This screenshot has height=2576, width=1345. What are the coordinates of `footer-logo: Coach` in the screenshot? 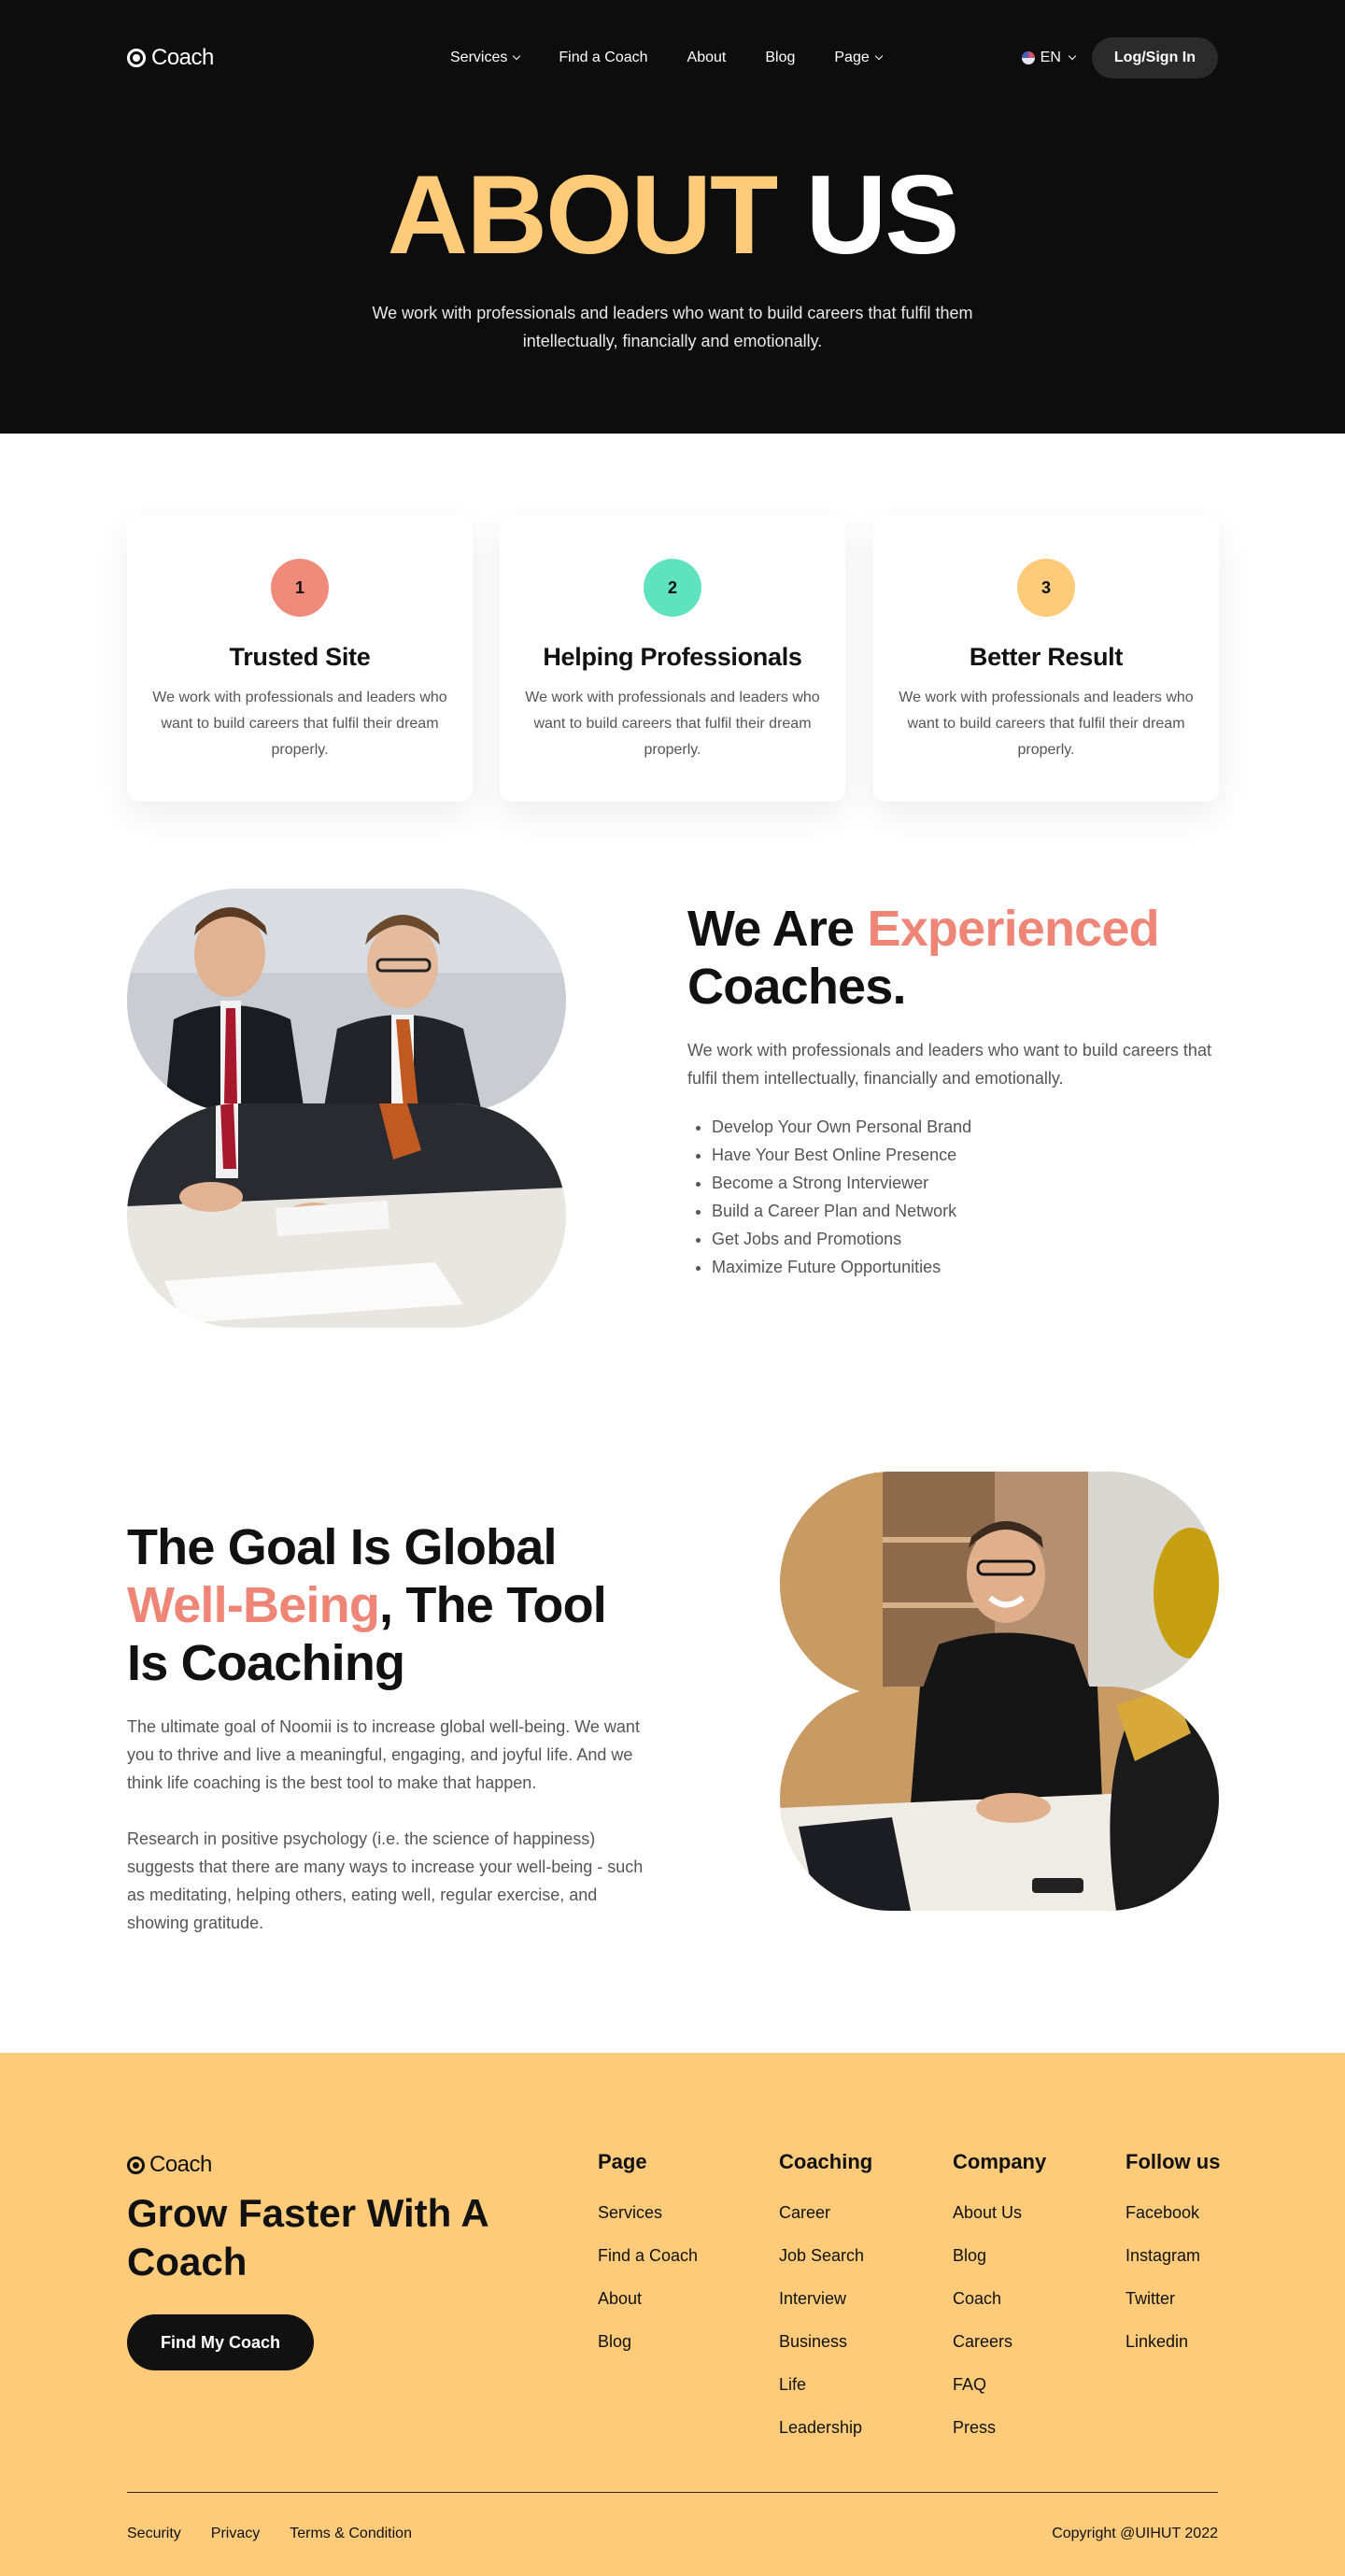 It's located at (169, 2165).